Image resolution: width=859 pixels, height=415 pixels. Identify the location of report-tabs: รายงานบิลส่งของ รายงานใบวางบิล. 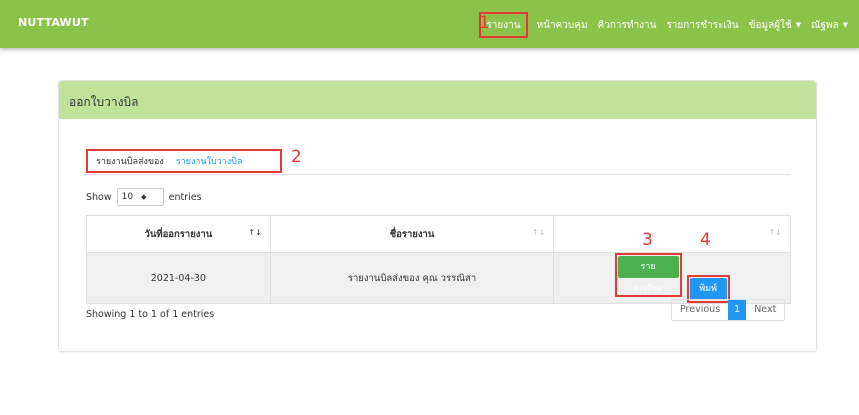
(184, 161).